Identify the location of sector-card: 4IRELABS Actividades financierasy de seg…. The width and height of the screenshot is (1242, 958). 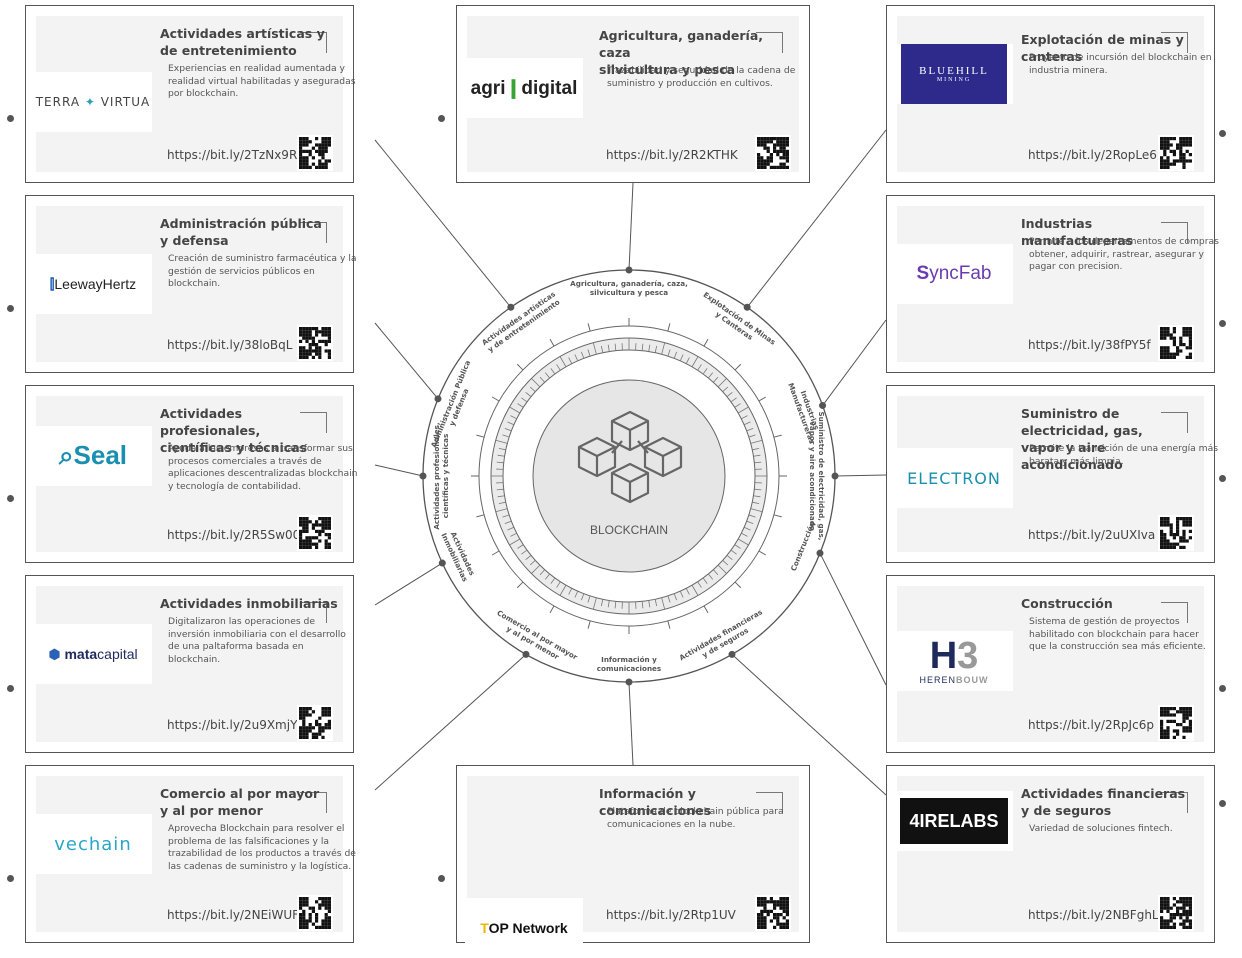
(1050, 854).